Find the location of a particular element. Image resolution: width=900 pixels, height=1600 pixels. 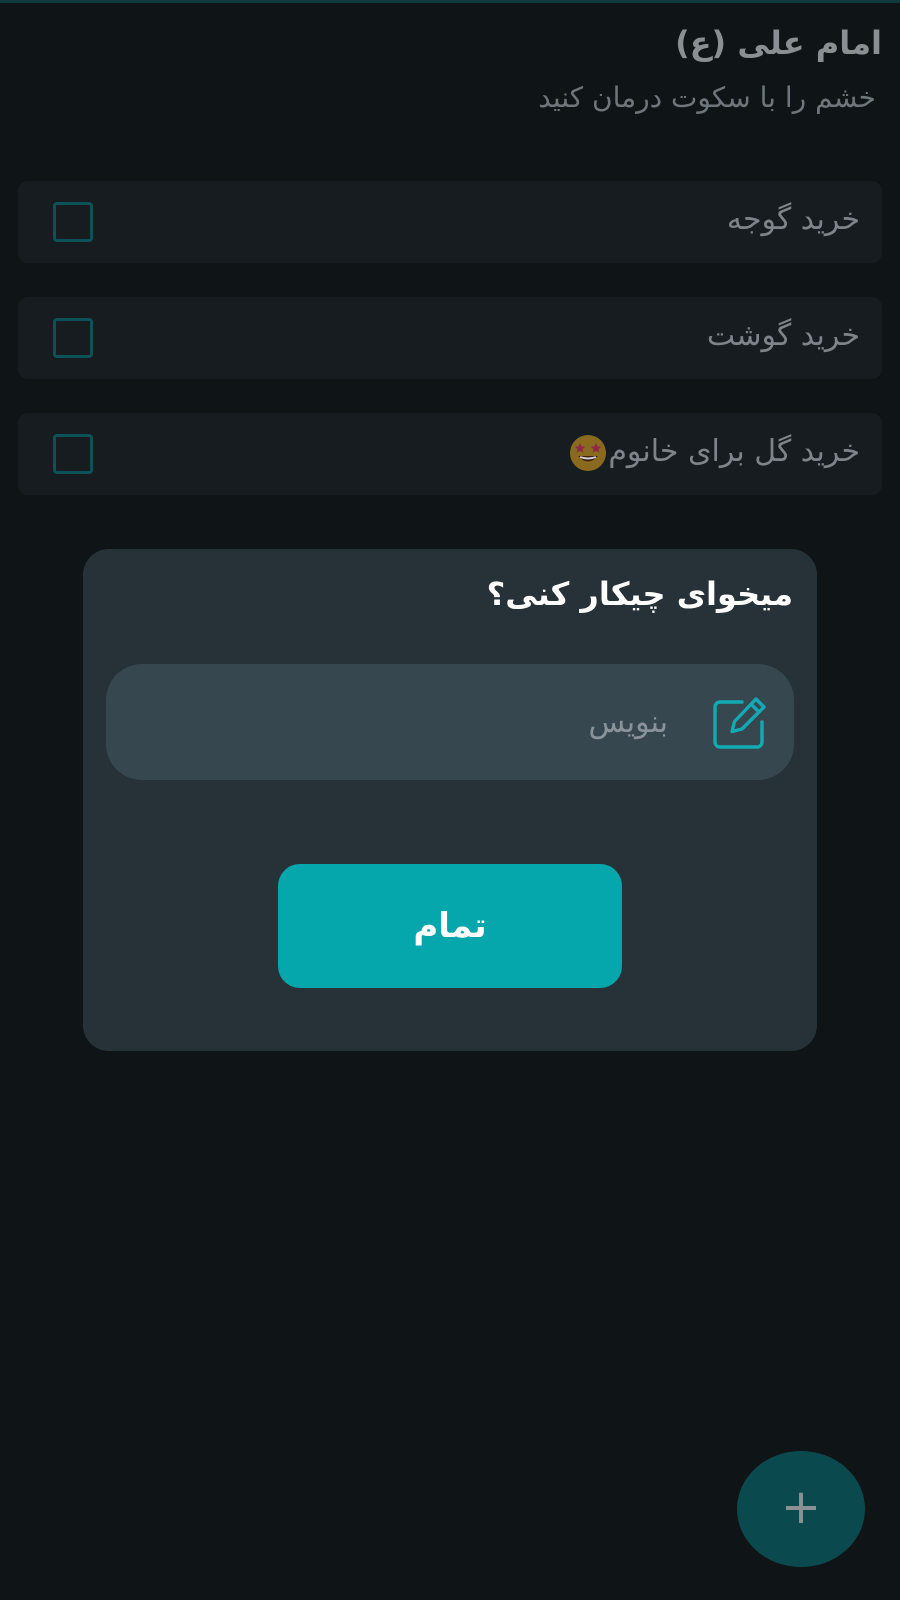

task-input is located at coordinates (408, 722).